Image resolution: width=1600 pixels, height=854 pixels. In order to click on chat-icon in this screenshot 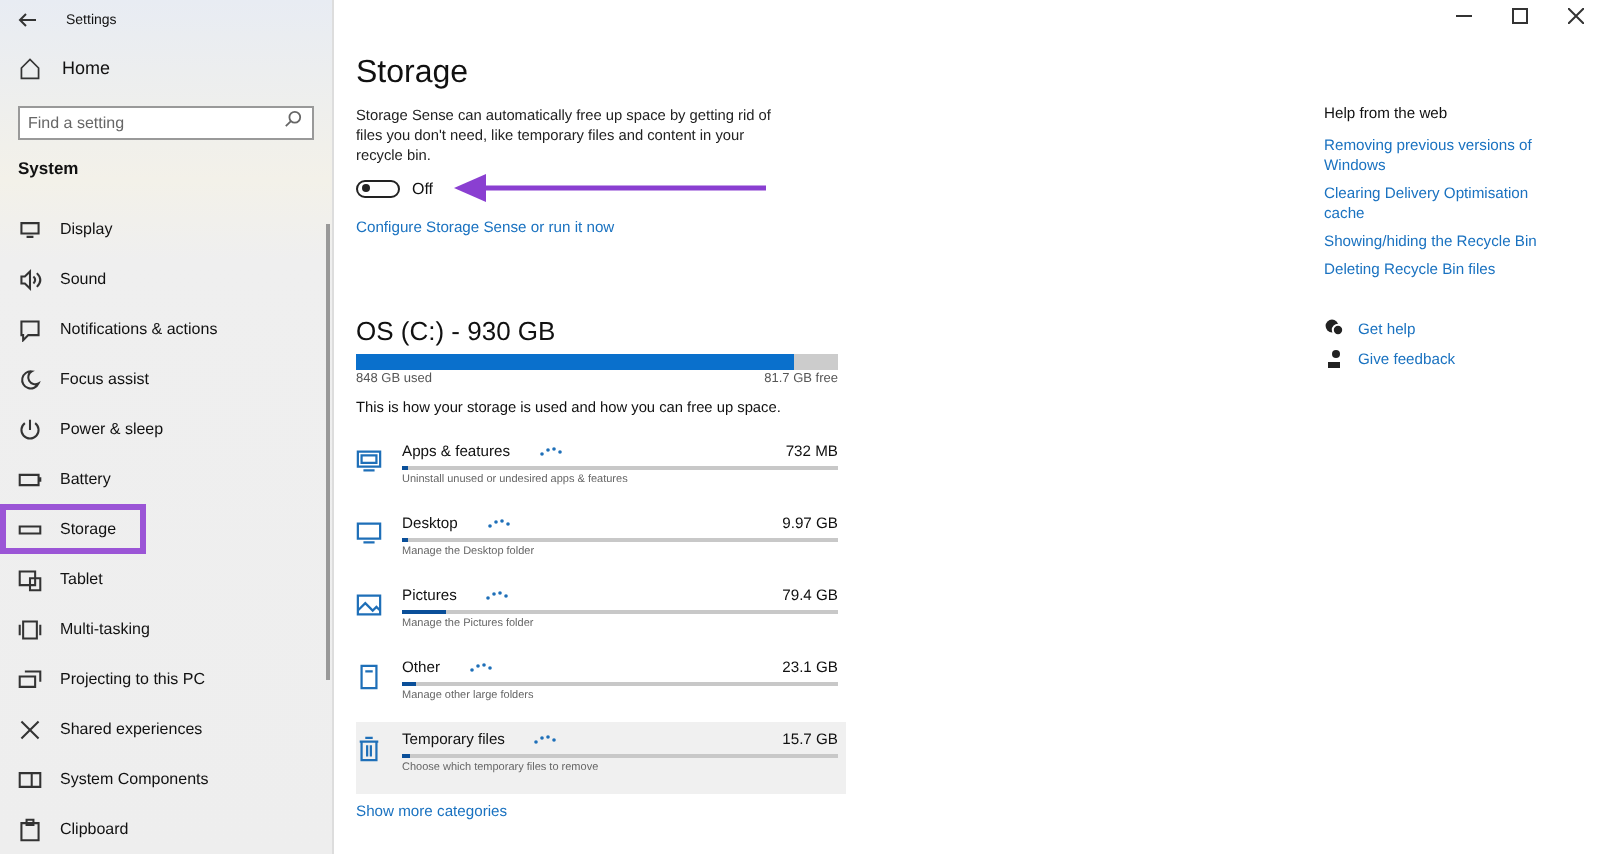, I will do `click(1334, 328)`.